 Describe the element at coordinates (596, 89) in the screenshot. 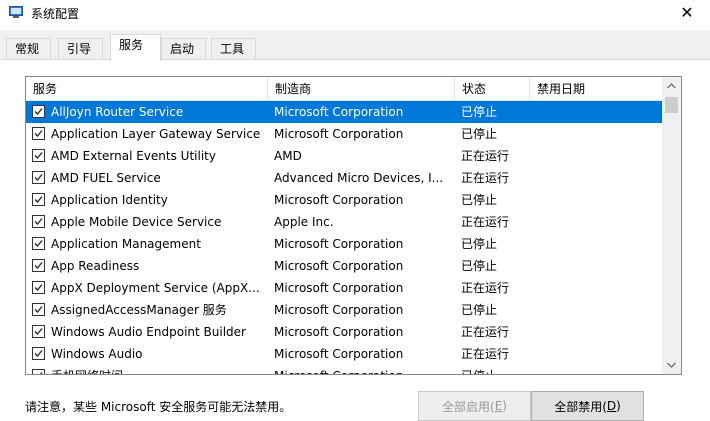

I see `column-header-disabled-date: 禁用日期` at that location.